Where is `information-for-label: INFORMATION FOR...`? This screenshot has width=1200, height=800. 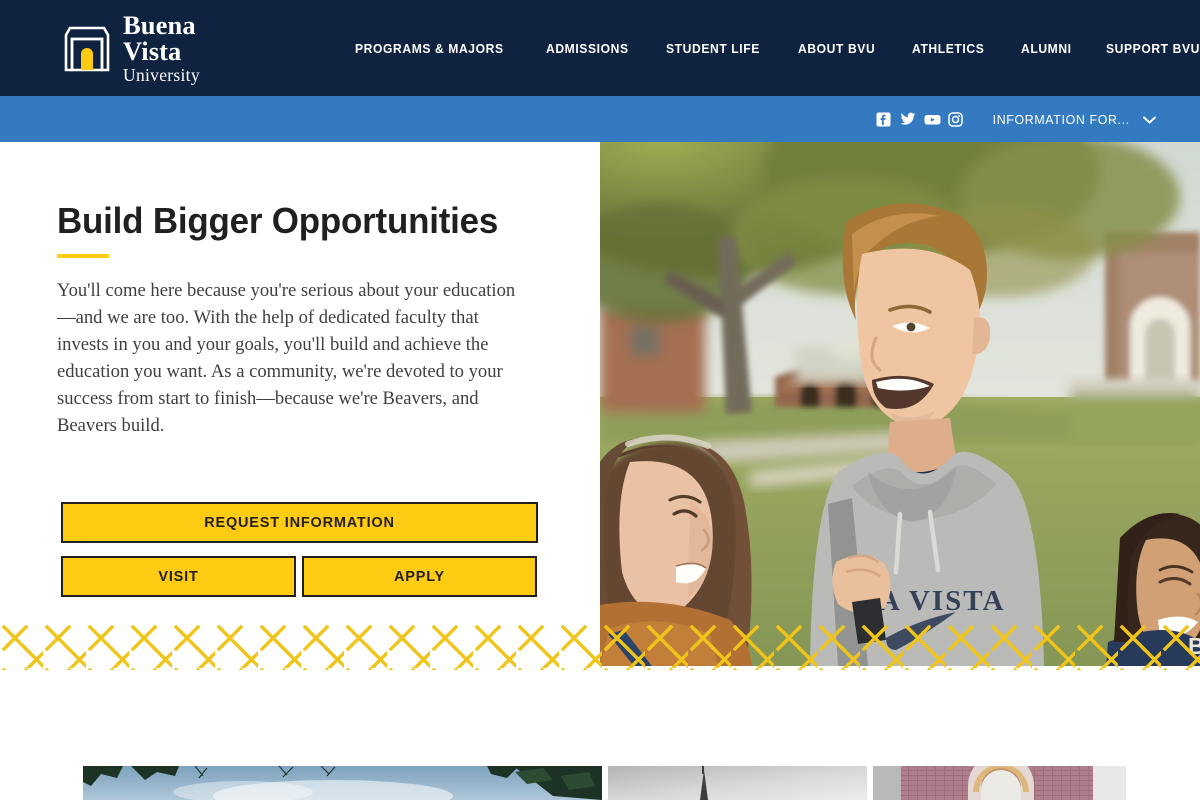
information-for-label: INFORMATION FOR... is located at coordinates (1062, 119).